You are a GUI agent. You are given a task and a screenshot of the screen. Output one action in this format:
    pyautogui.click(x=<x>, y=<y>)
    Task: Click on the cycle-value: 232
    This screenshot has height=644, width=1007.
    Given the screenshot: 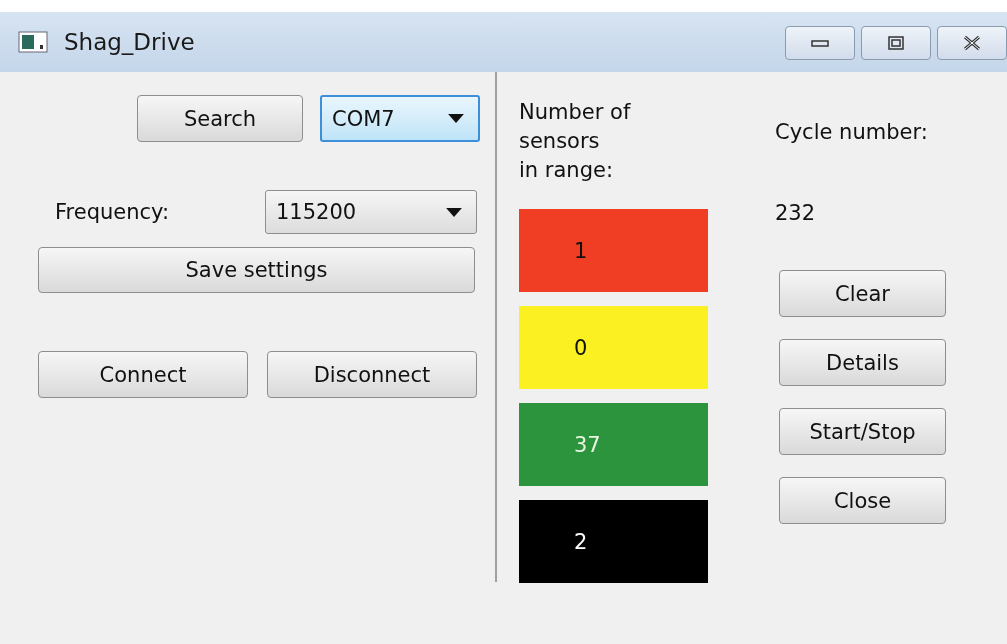 What is the action you would take?
    pyautogui.click(x=796, y=213)
    